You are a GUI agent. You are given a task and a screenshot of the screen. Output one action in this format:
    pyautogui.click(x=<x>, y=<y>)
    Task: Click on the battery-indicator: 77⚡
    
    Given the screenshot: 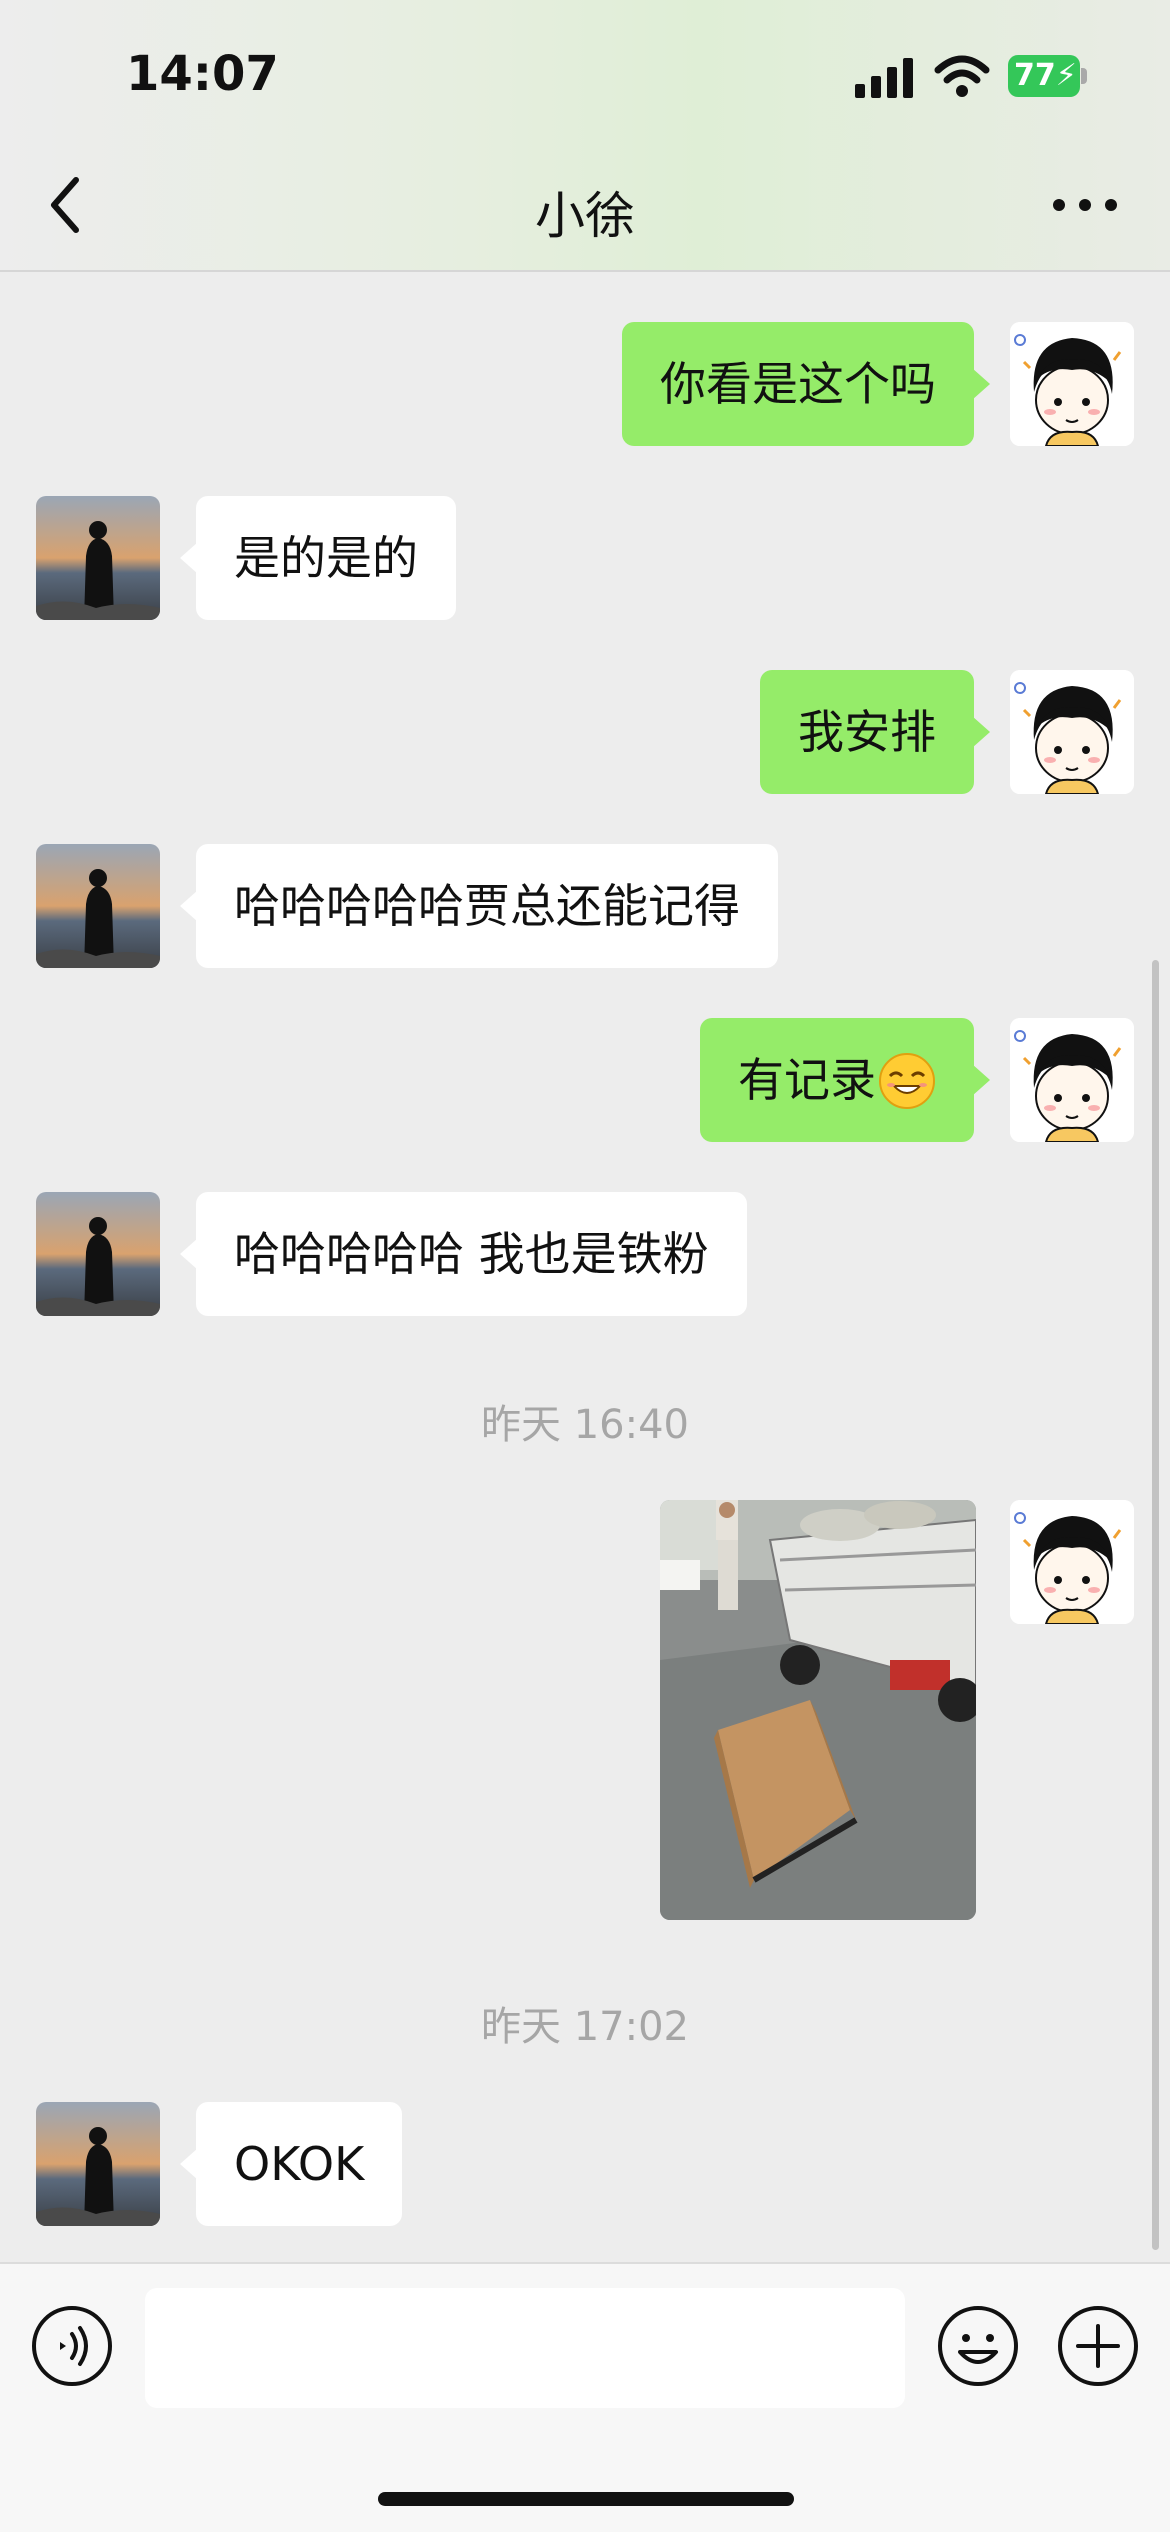 What is the action you would take?
    pyautogui.click(x=1048, y=76)
    